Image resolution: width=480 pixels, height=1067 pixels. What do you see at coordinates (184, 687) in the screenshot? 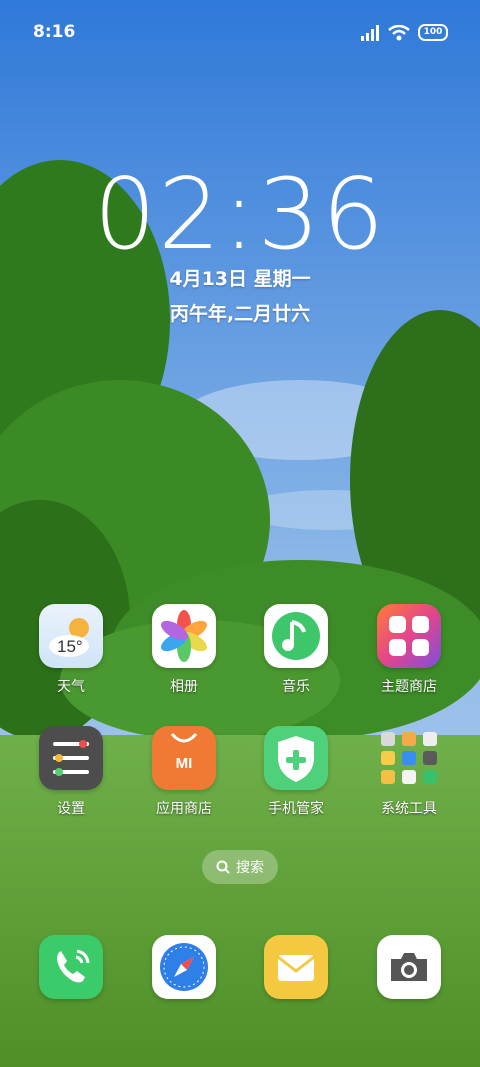
I see `app-label: 相册` at bounding box center [184, 687].